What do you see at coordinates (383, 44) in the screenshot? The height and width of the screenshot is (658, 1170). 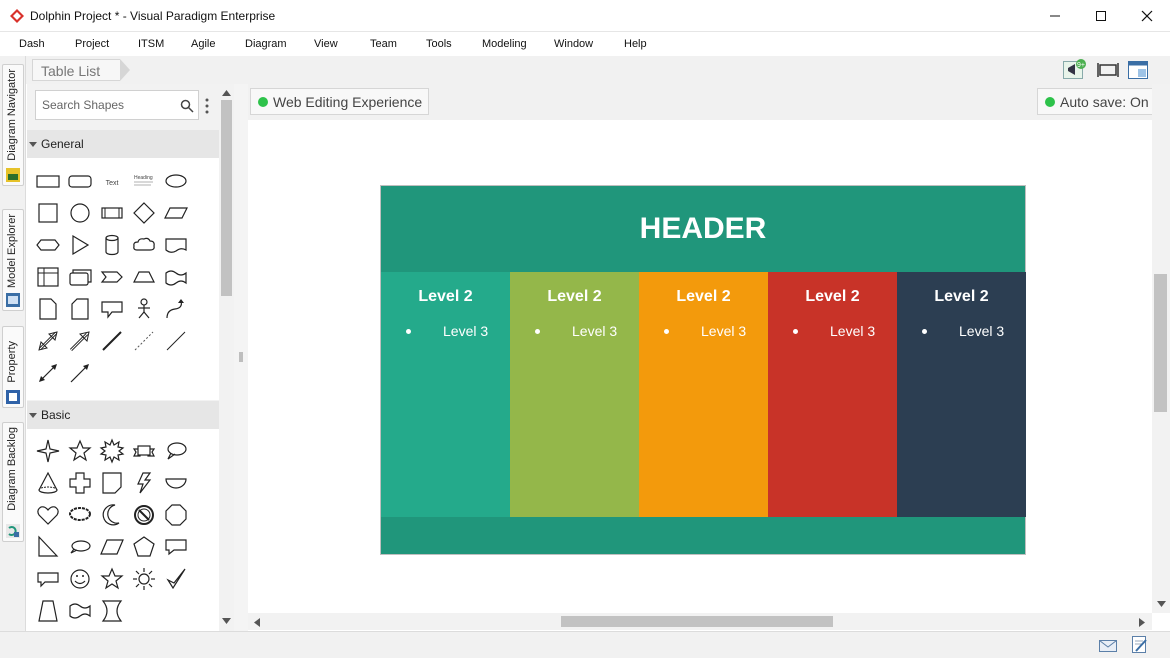 I see `menu-team: Team` at bounding box center [383, 44].